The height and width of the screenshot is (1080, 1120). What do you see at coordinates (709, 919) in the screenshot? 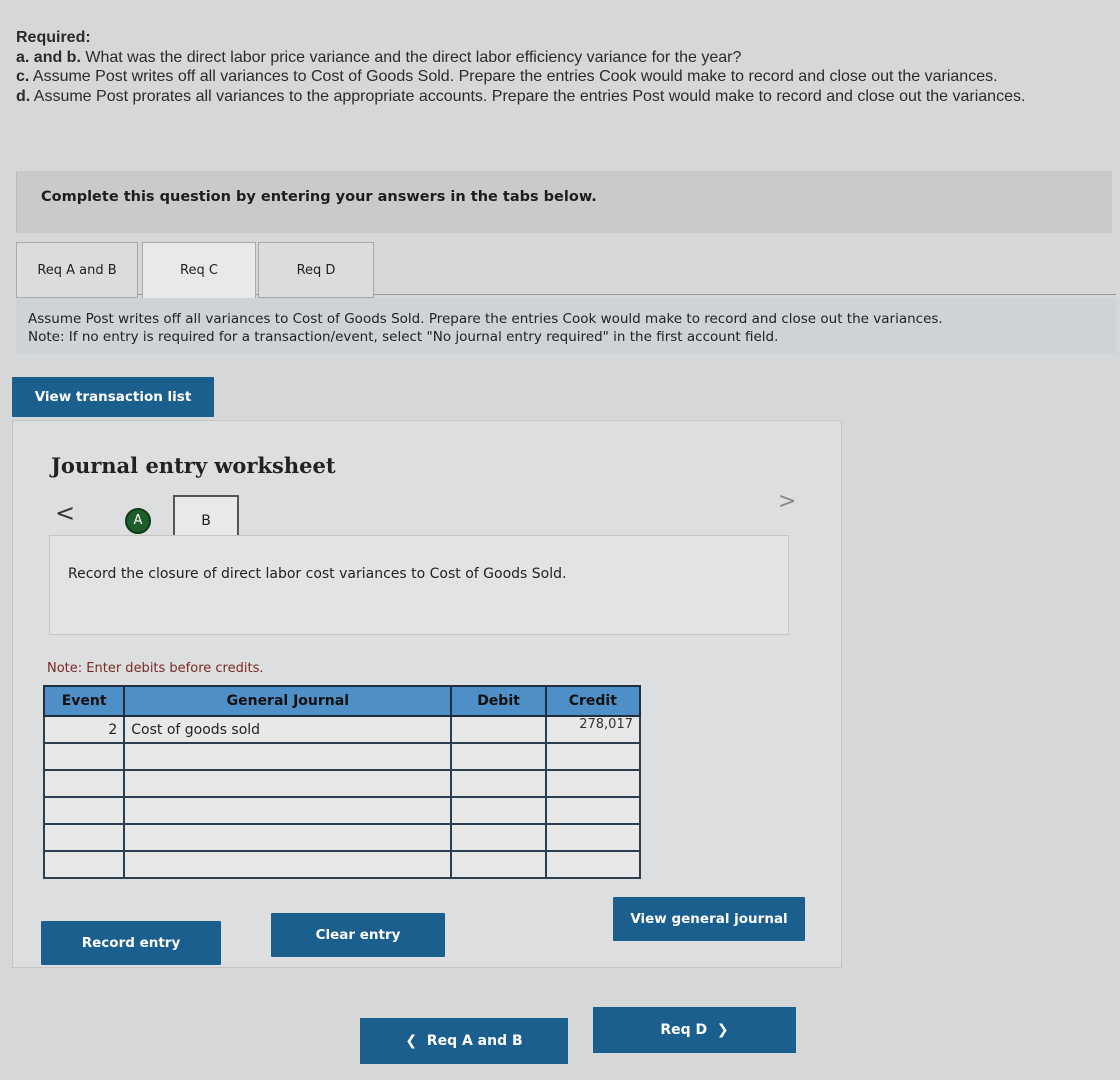
I see `view-general-journal-button: View general journal` at bounding box center [709, 919].